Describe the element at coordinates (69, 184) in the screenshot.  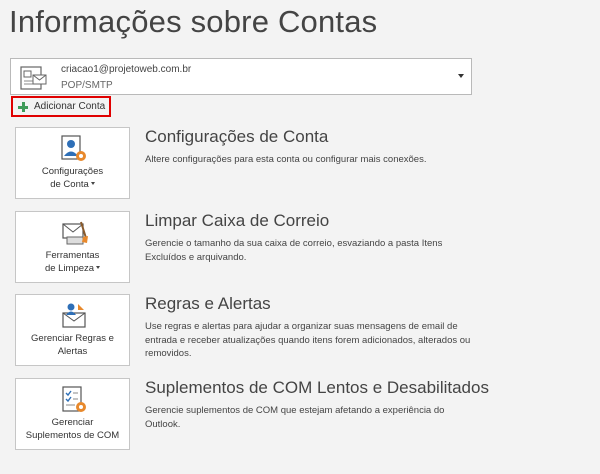
I see `tile-label-line2: de Conta` at that location.